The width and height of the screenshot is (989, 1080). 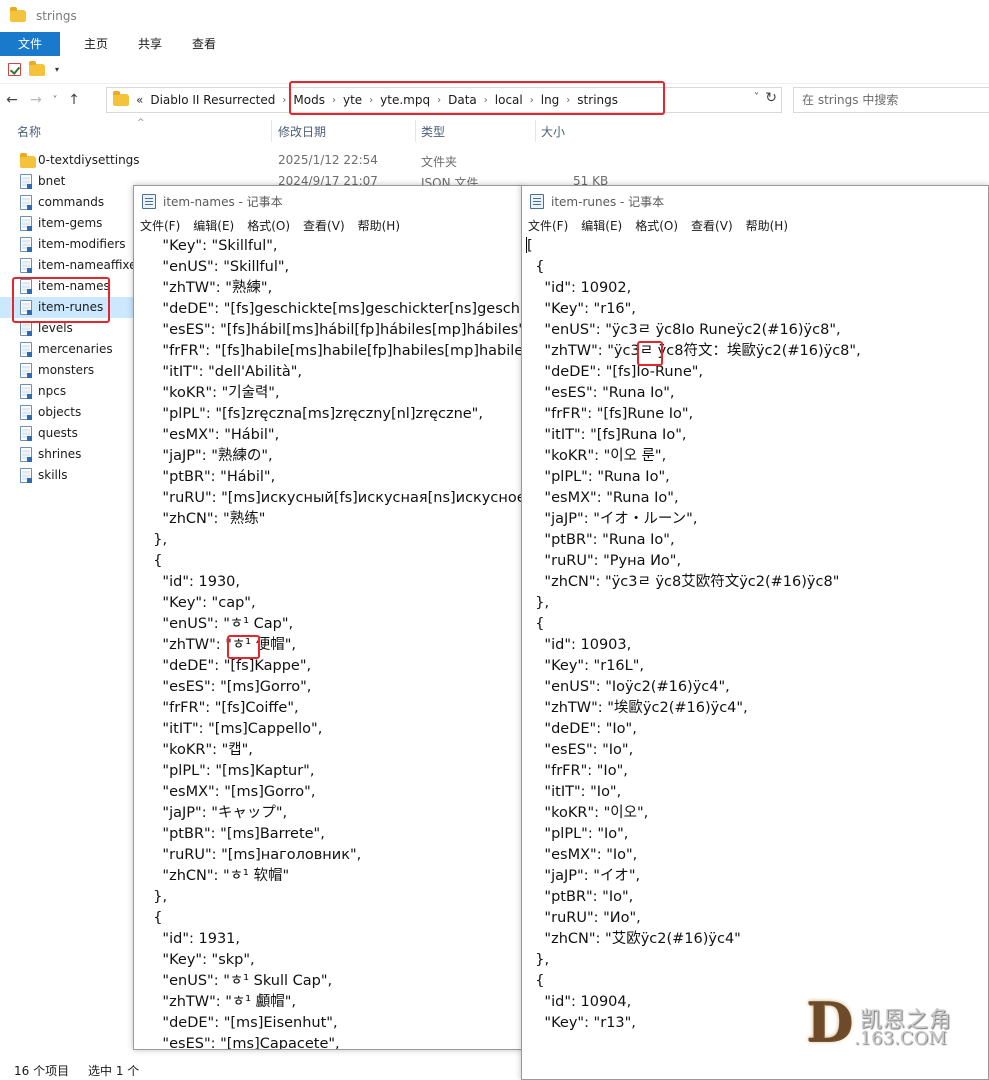 I want to click on text-caret, so click(x=526, y=245).